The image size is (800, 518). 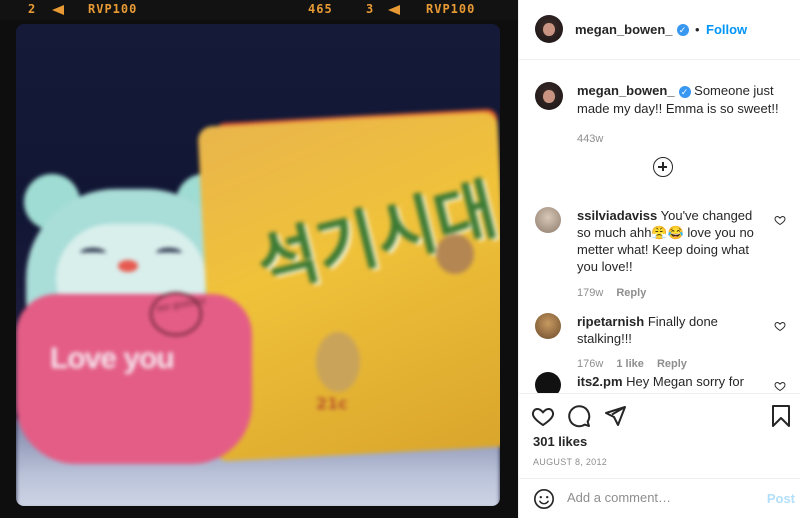 What do you see at coordinates (32, 9) in the screenshot?
I see `film-left-num: 2` at bounding box center [32, 9].